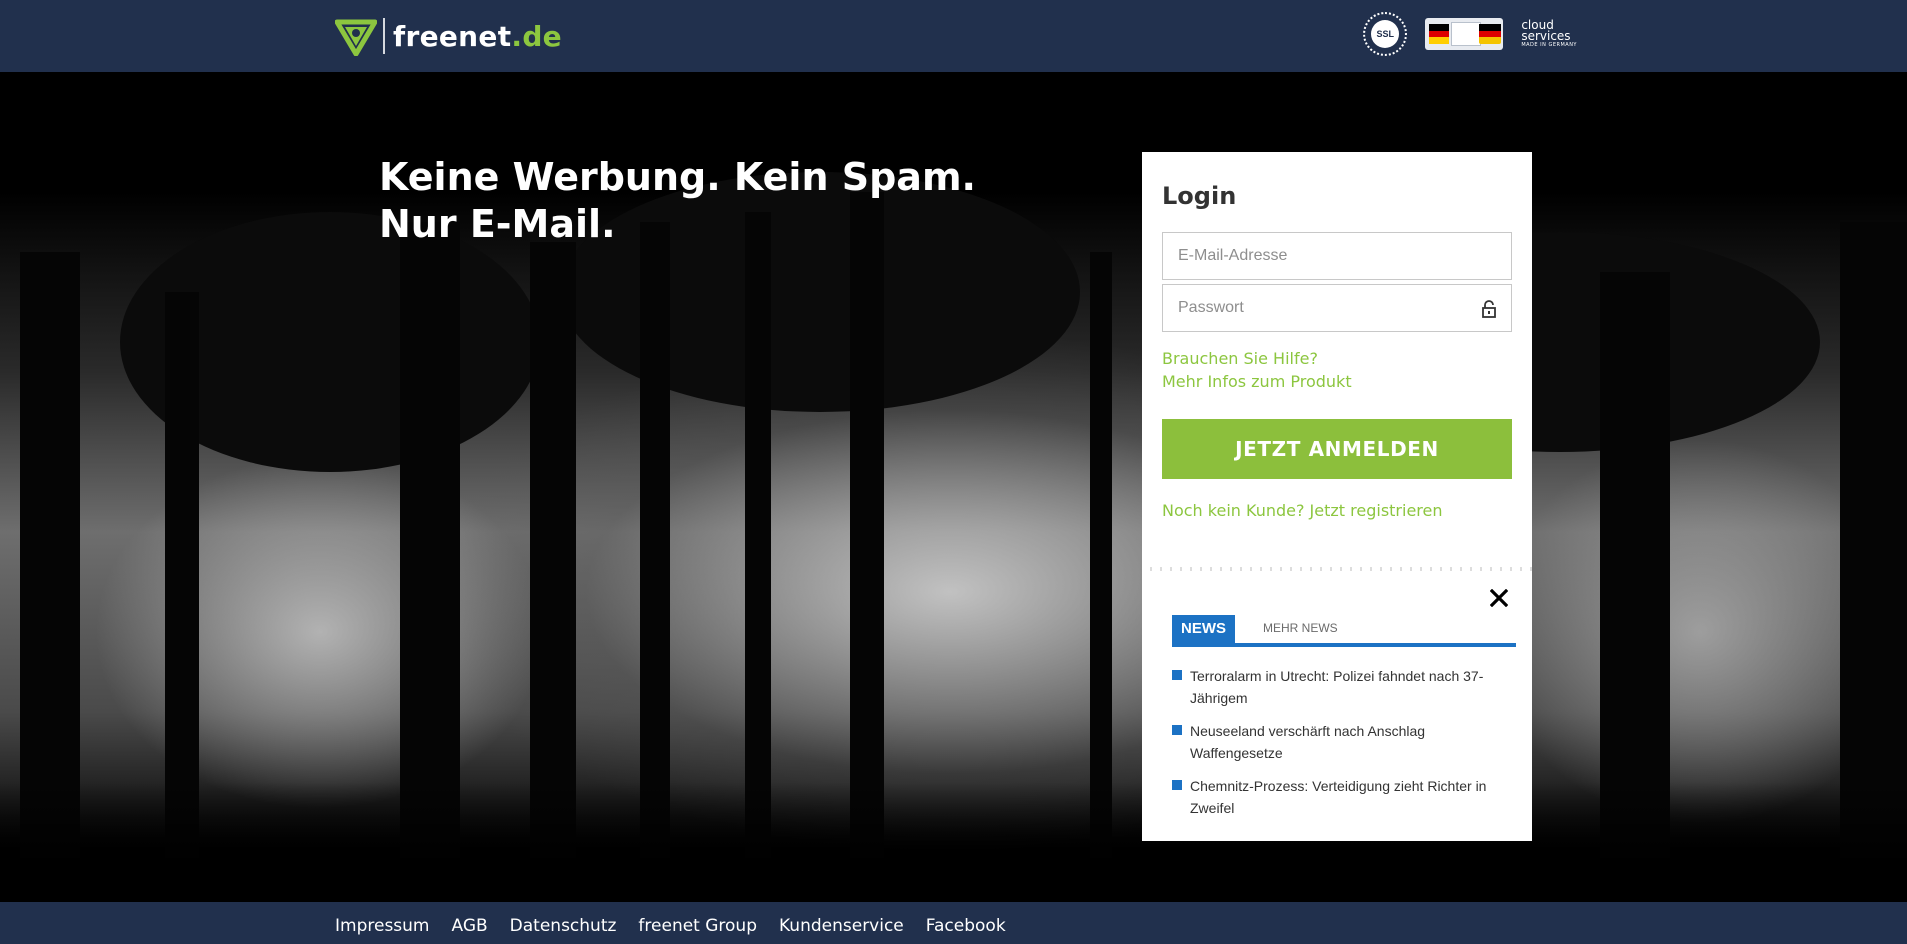 The height and width of the screenshot is (944, 1907). Describe the element at coordinates (384, 36) in the screenshot. I see `logo-separator` at that location.